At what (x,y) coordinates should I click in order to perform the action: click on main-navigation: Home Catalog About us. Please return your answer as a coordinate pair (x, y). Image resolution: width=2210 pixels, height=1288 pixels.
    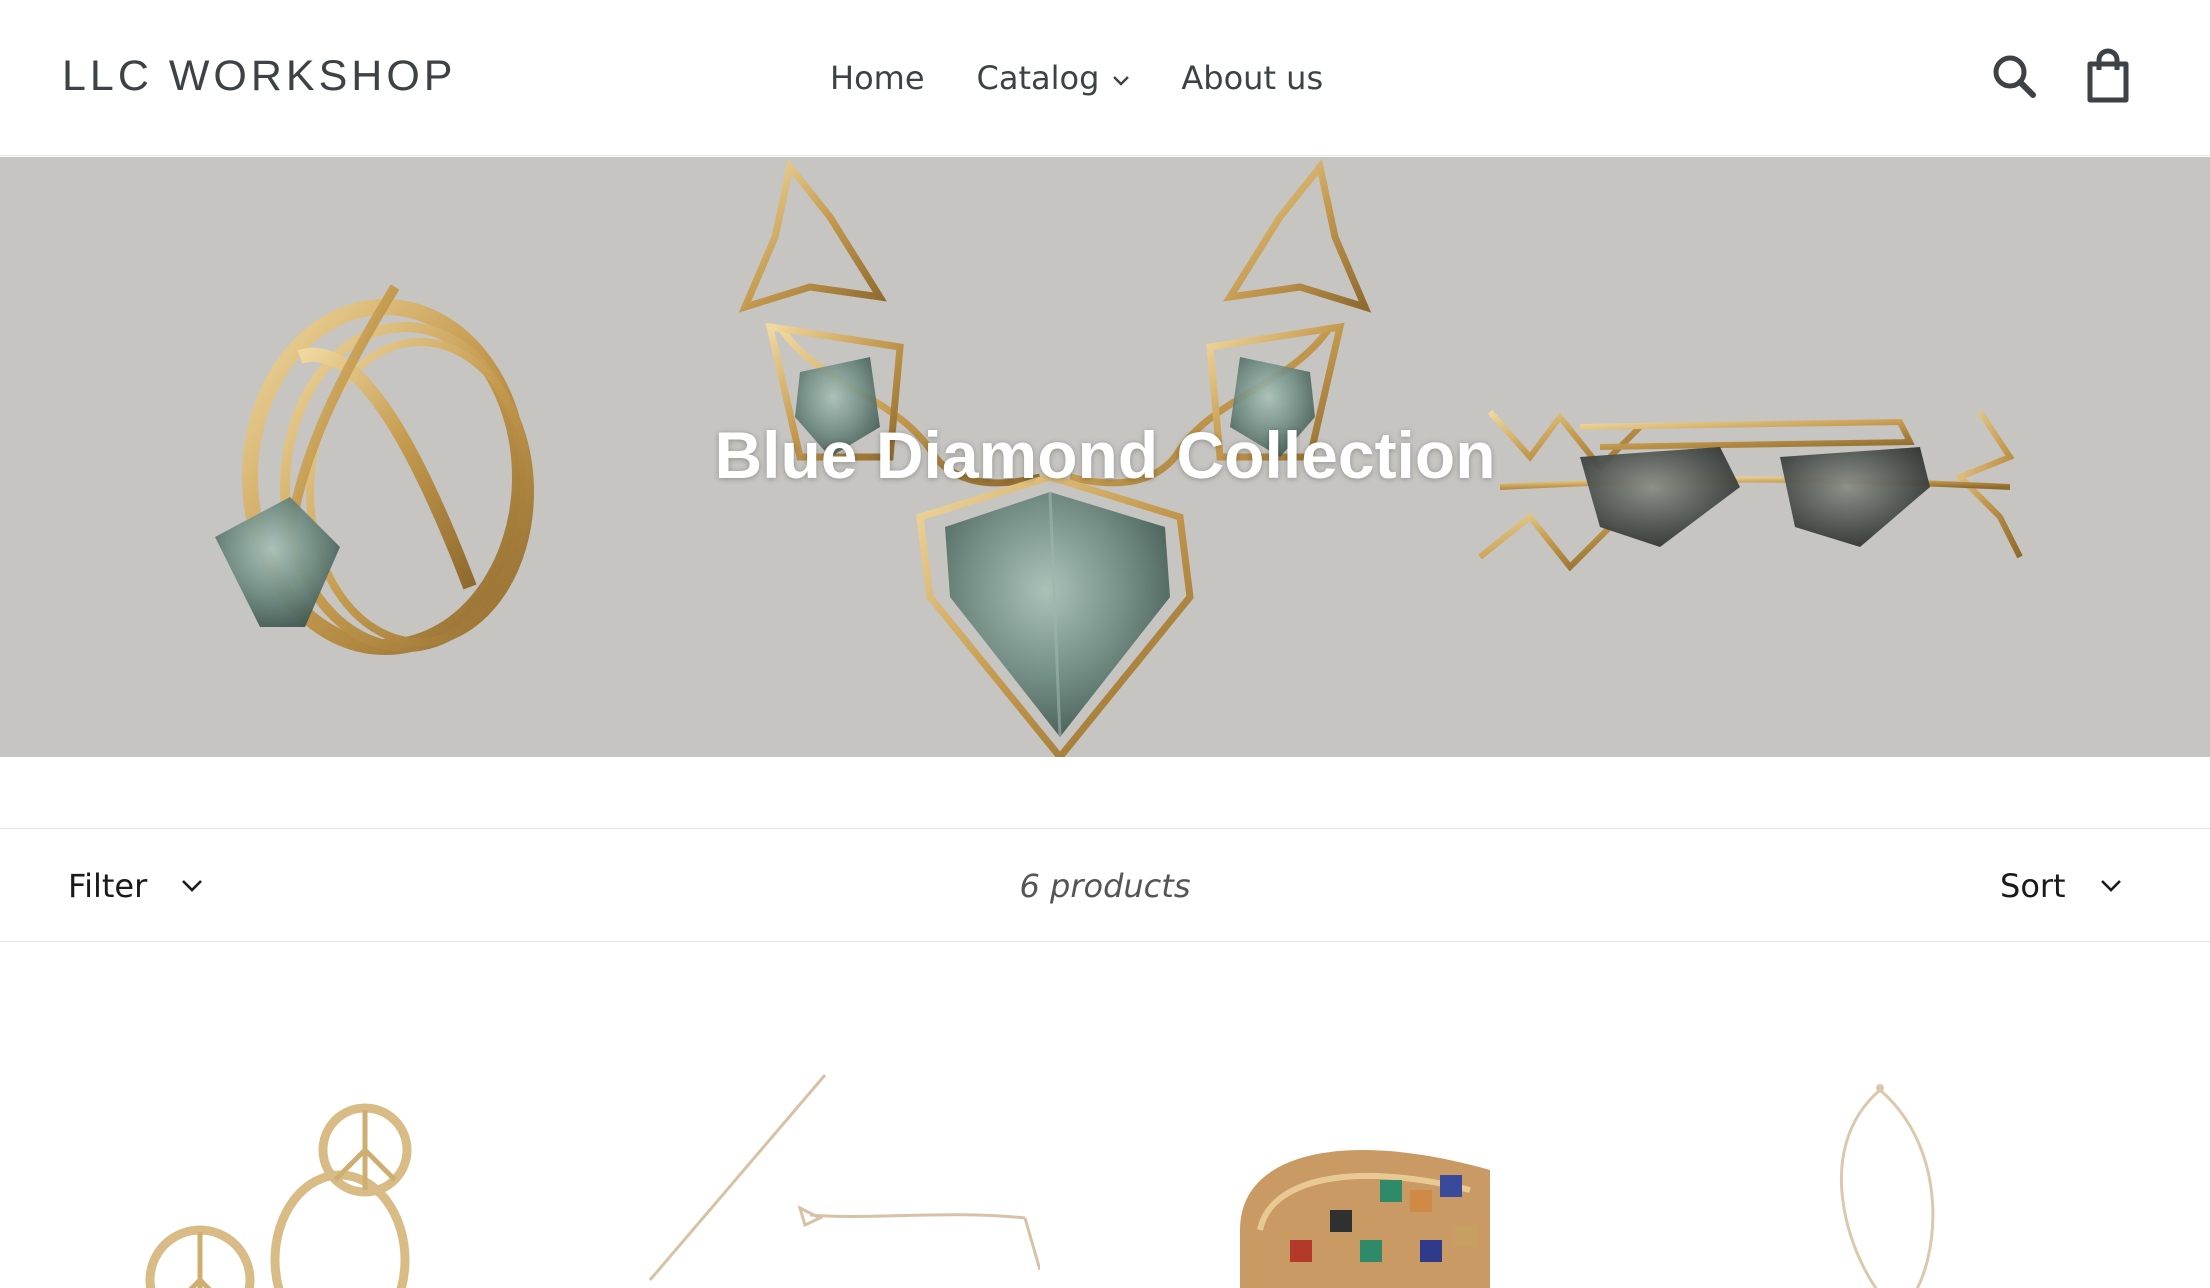
    Looking at the image, I should click on (1076, 78).